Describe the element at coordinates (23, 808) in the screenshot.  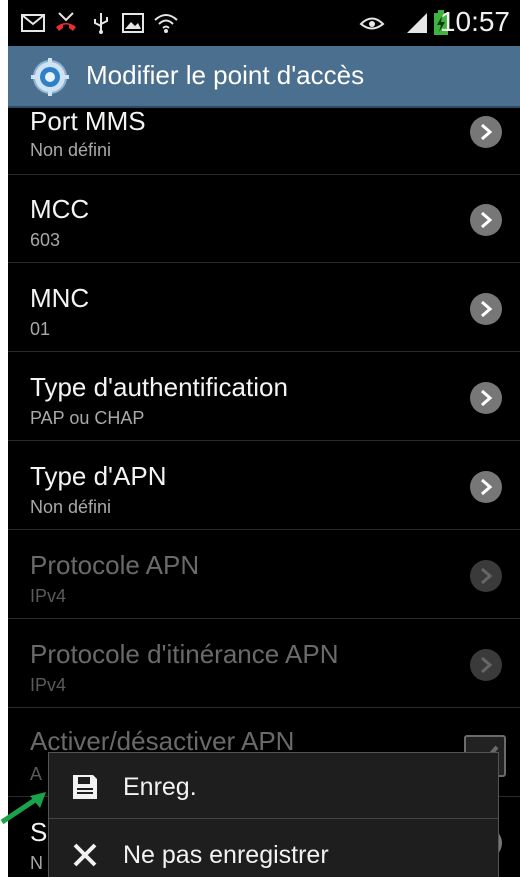
I see `annotation-arrow-icon` at that location.